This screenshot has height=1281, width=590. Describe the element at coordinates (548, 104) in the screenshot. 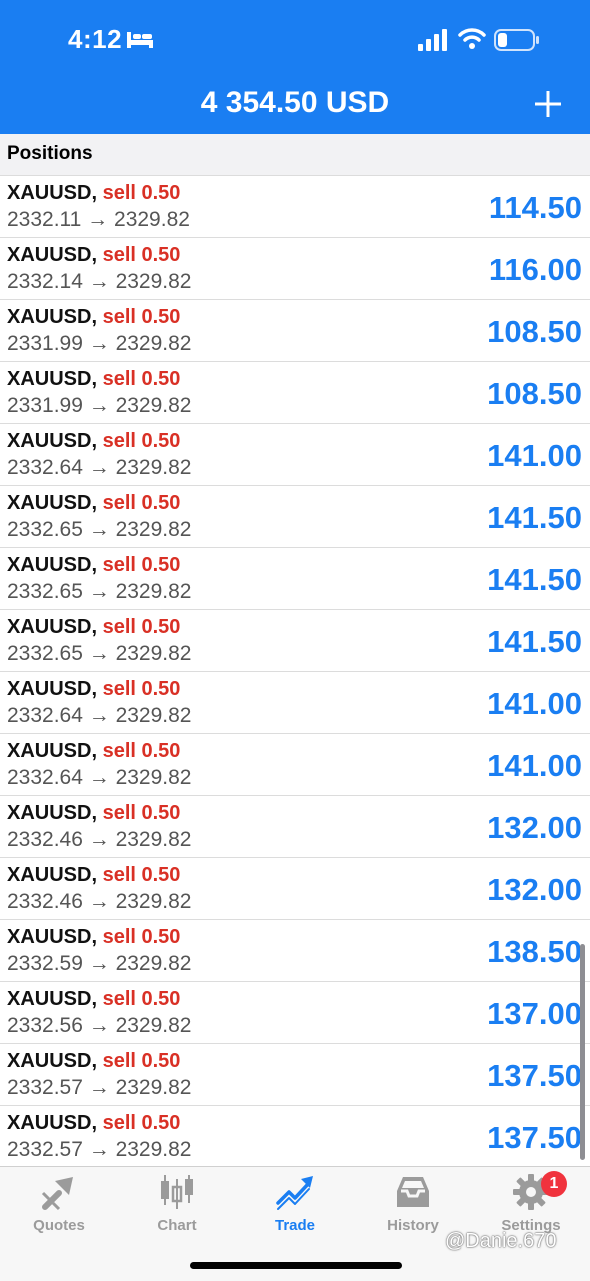

I see `plus-icon` at that location.